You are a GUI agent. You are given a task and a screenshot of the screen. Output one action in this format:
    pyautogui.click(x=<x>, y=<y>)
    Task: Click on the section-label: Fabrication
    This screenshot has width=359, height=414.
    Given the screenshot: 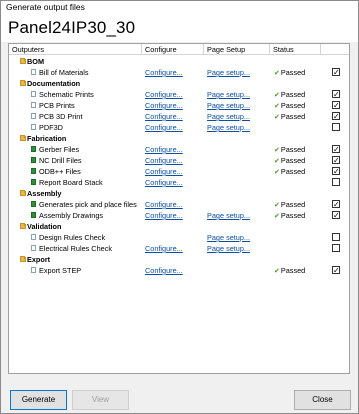 What is the action you would take?
    pyautogui.click(x=47, y=138)
    